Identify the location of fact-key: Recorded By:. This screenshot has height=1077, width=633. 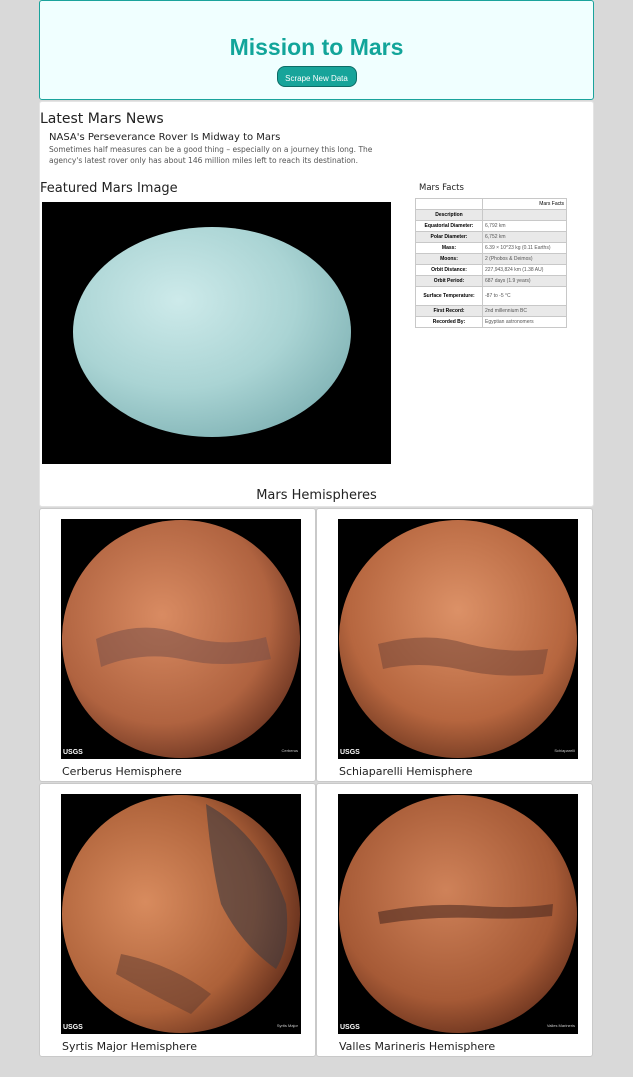
(449, 322).